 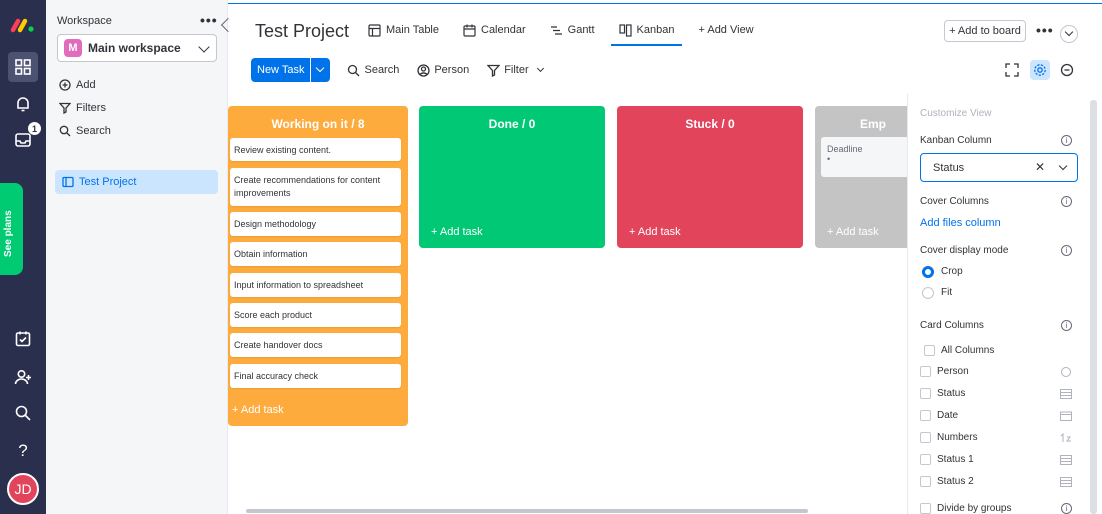 I want to click on new-task-button: New Task, so click(x=291, y=70).